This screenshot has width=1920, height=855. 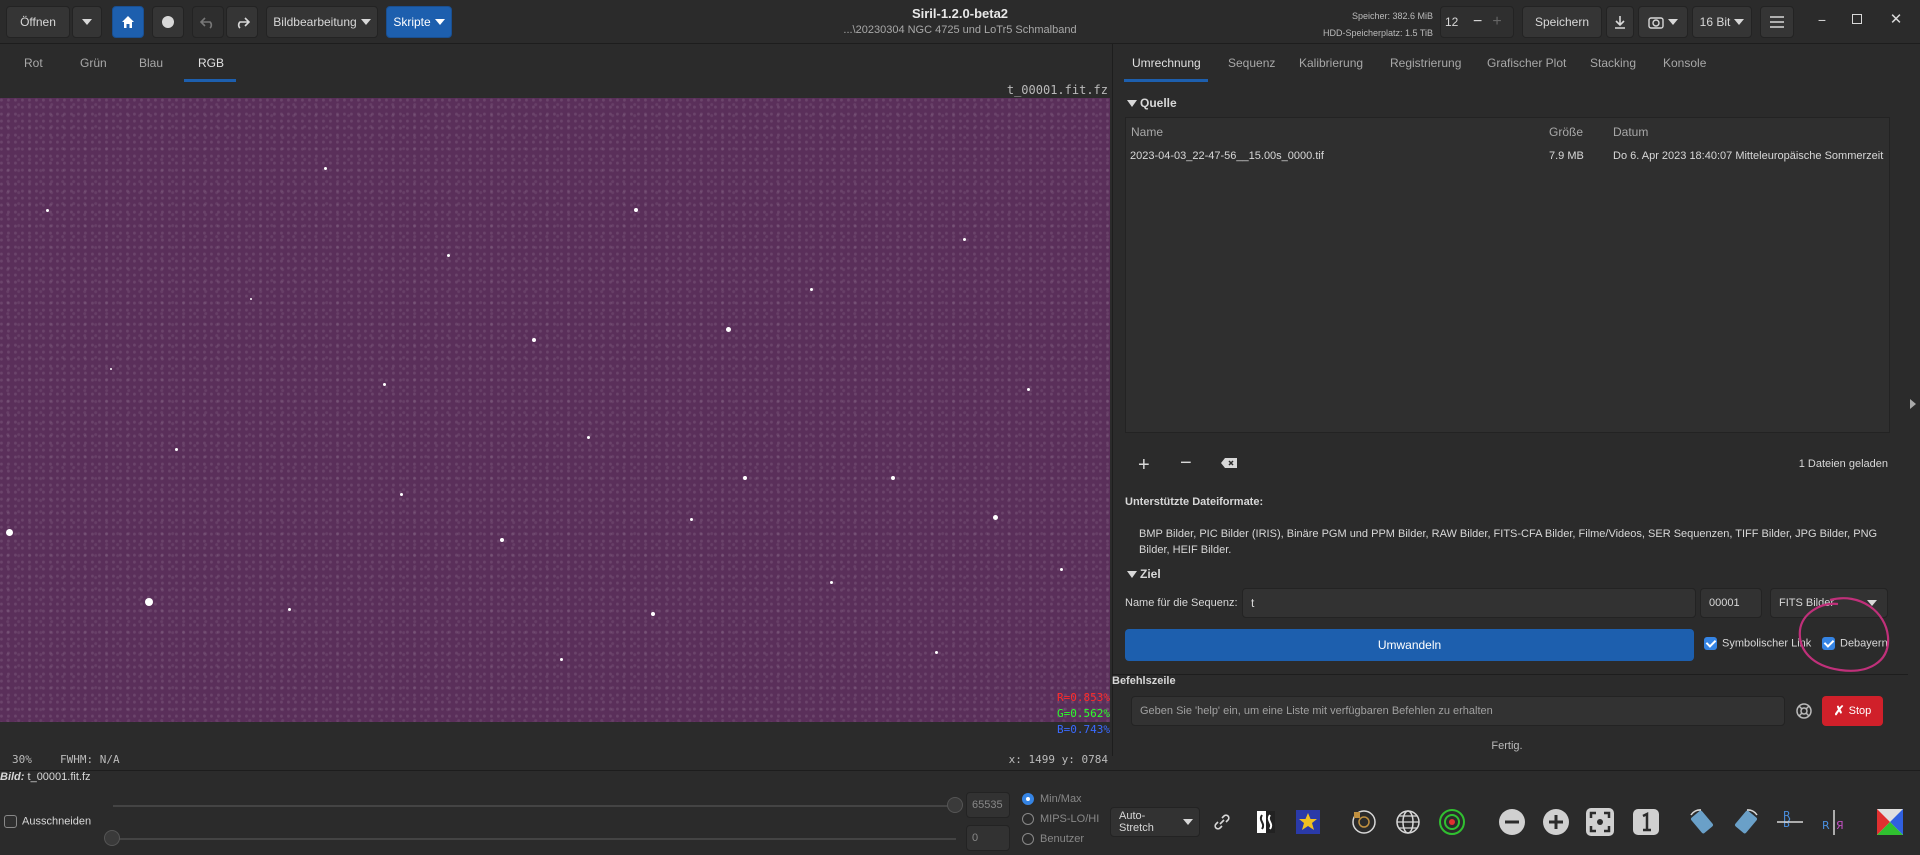 What do you see at coordinates (1408, 822) in the screenshot?
I see `astrometry-button` at bounding box center [1408, 822].